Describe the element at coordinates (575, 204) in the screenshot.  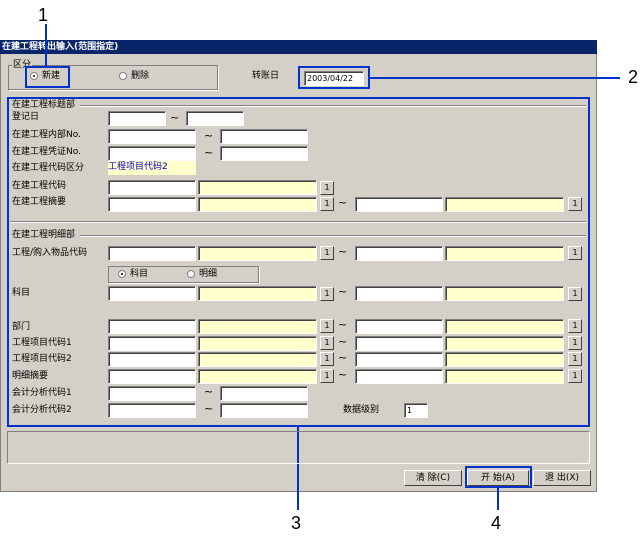
I see `summary-to-lookup-button: 1` at that location.